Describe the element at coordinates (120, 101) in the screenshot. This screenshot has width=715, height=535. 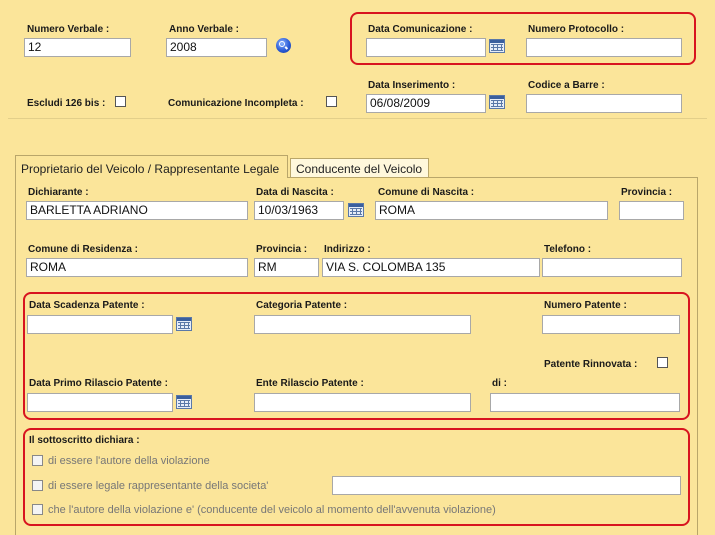
I see `escludi-126-bis-checkbox` at that location.